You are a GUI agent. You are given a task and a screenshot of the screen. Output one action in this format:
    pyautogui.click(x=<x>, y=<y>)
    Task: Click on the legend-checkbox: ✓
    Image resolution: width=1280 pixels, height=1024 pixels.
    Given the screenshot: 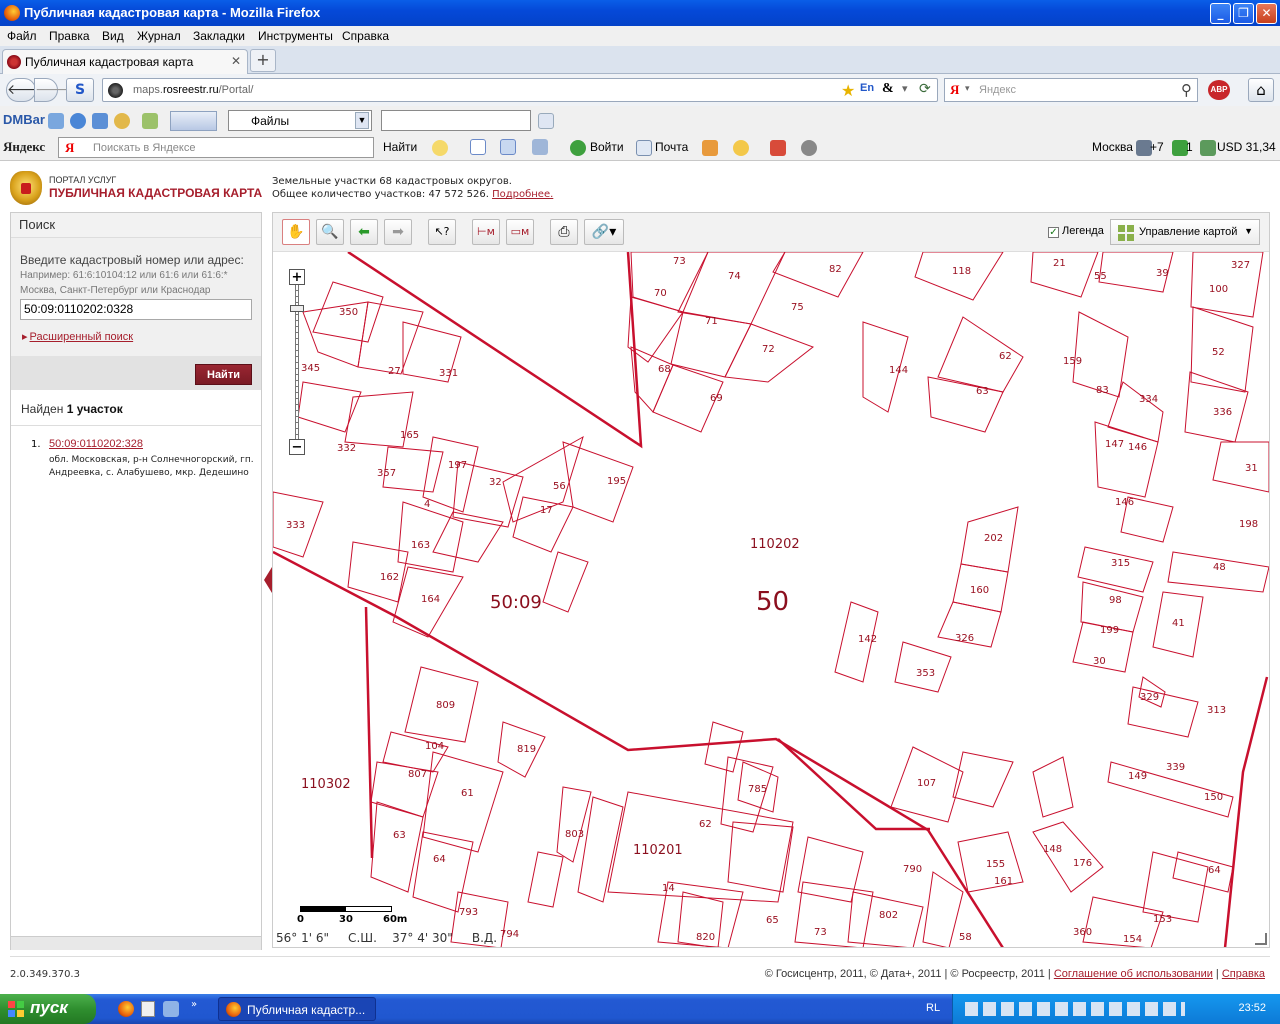 What is the action you would take?
    pyautogui.click(x=1053, y=232)
    